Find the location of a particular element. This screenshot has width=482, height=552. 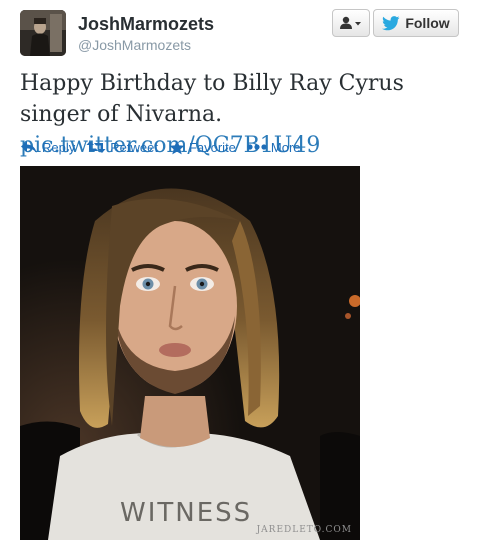

follow-button: Follow is located at coordinates (416, 23).